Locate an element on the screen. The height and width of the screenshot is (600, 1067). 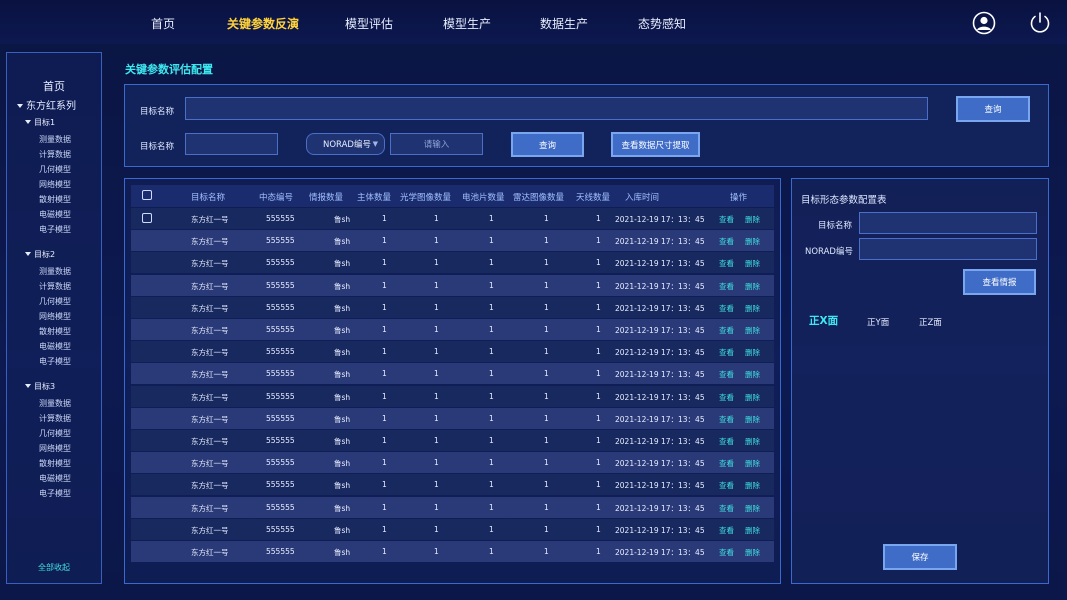
tab-face-x: 正X面 is located at coordinates (823, 320).